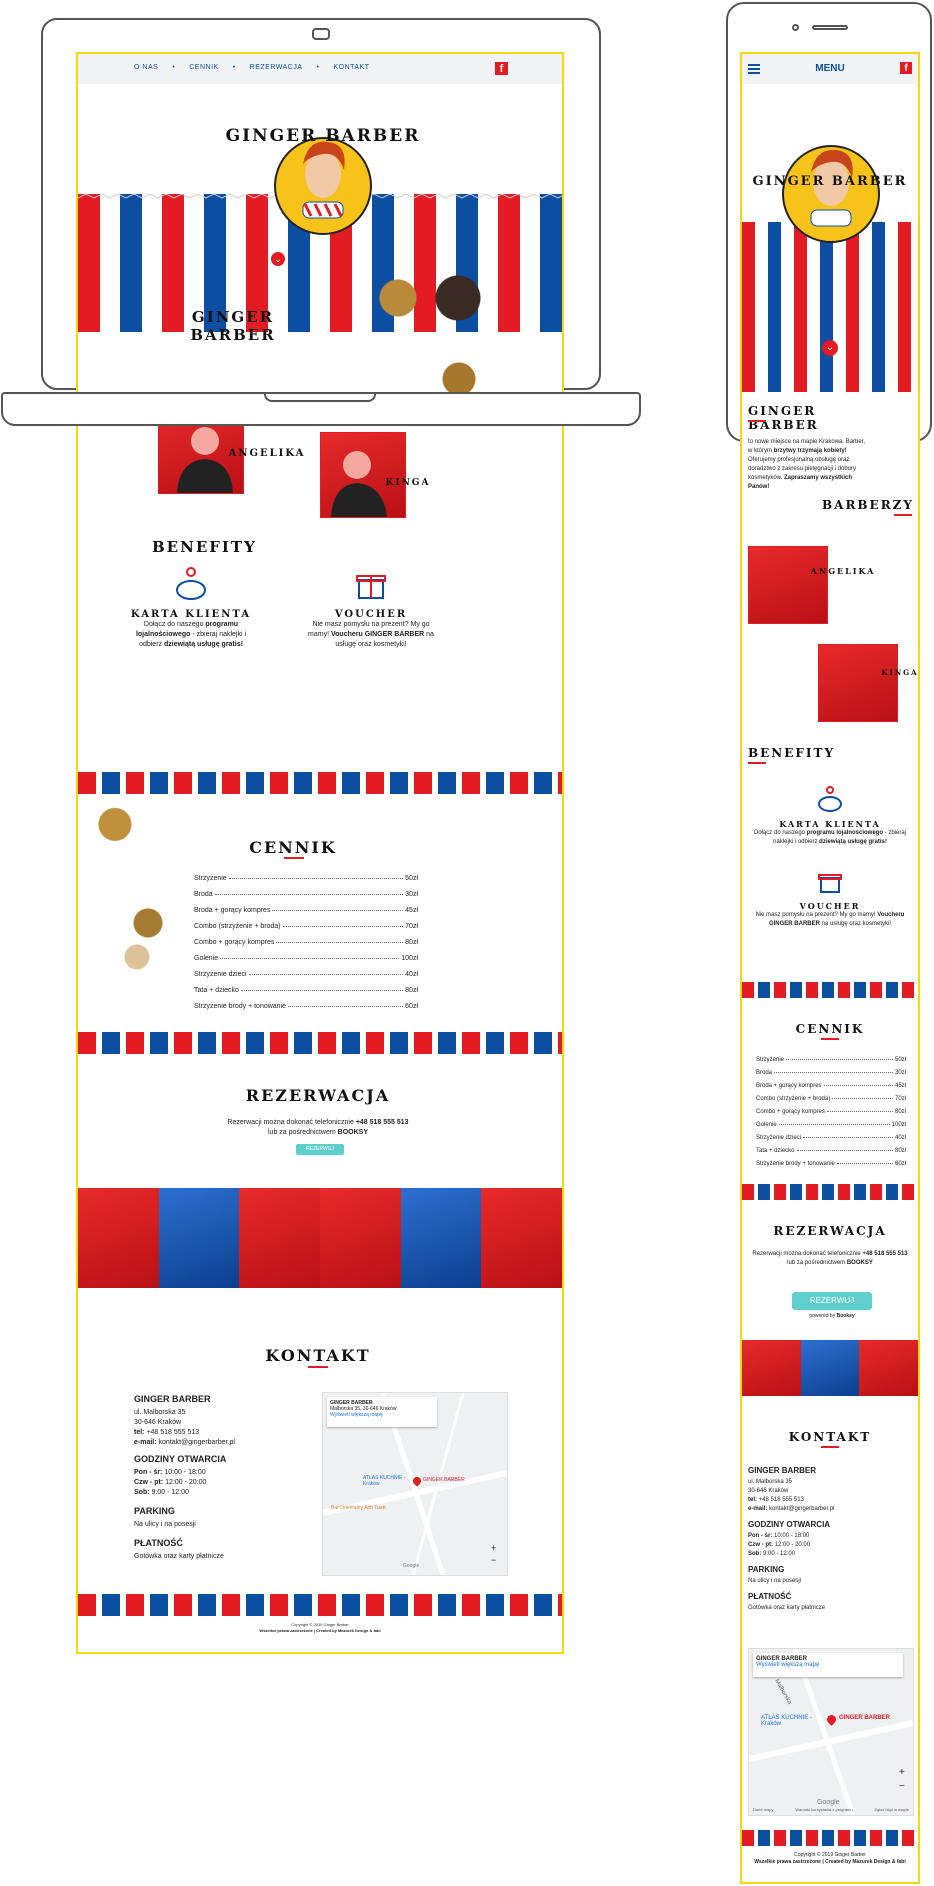 Image resolution: width=934 pixels, height=1886 pixels. I want to click on benefit-voucher-text-1: Nie masz pomysłu na prezent? My go mamy!, so click(816, 915).